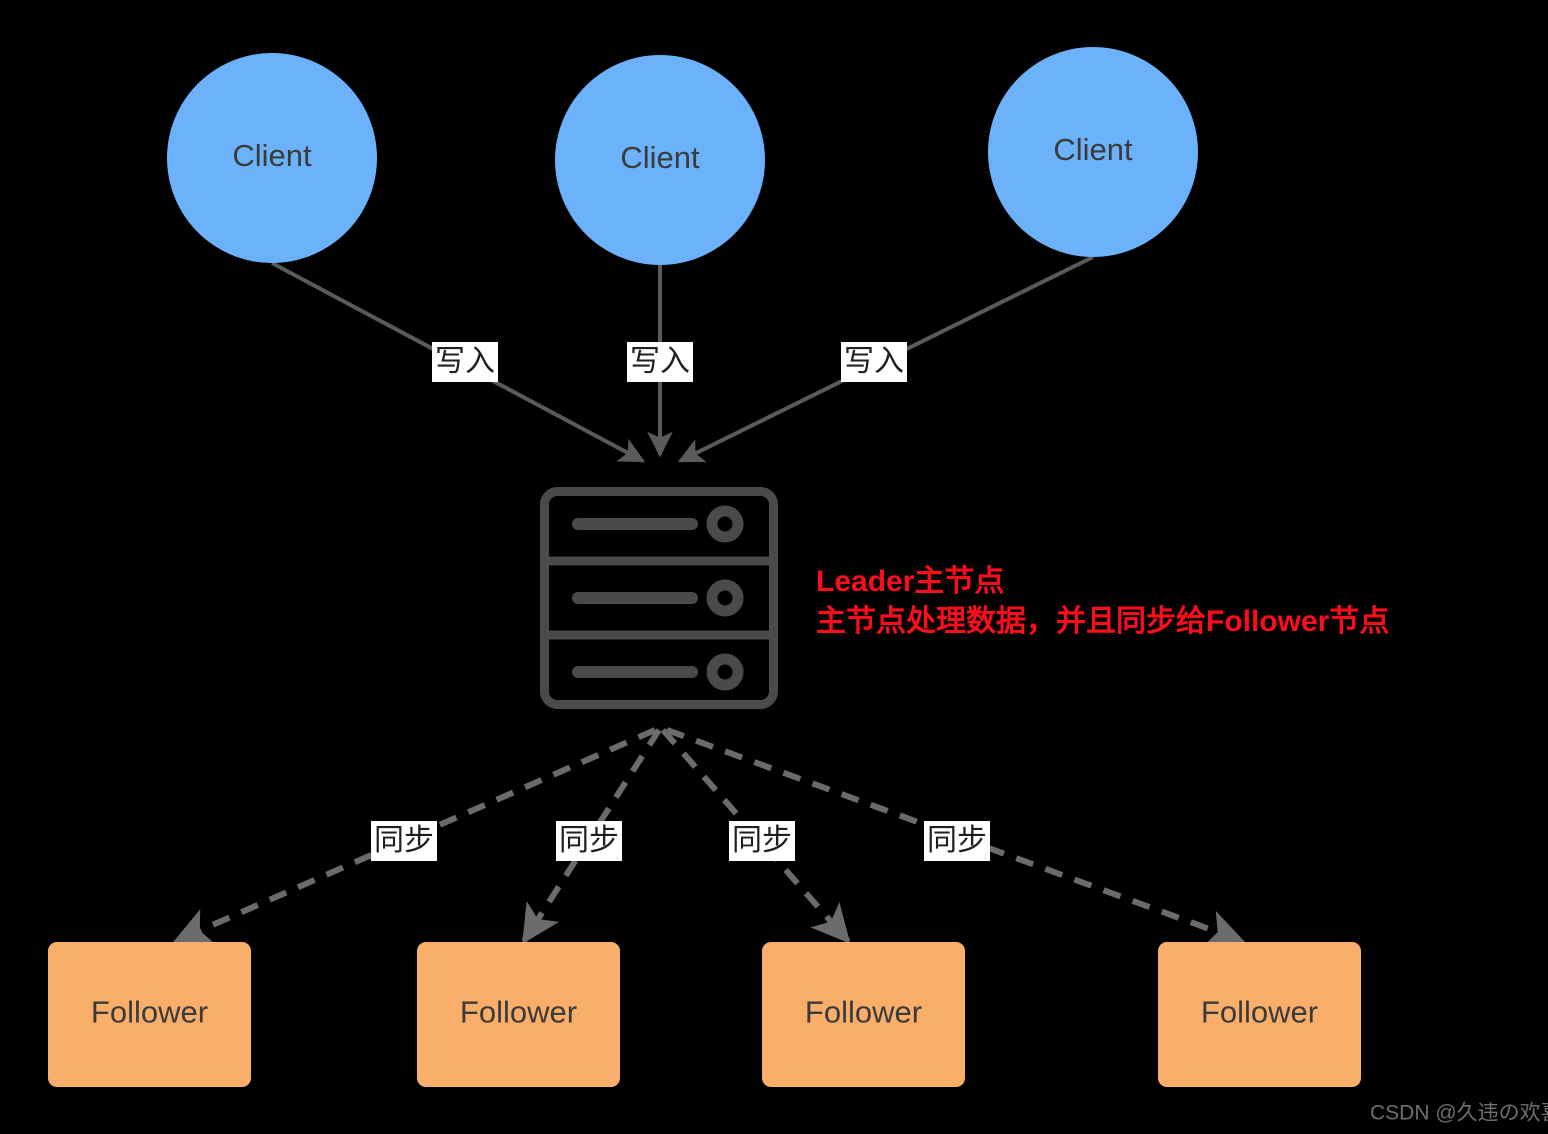 The width and height of the screenshot is (1548, 1134). I want to click on annotation-line-title: Leader主节点, so click(910, 581).